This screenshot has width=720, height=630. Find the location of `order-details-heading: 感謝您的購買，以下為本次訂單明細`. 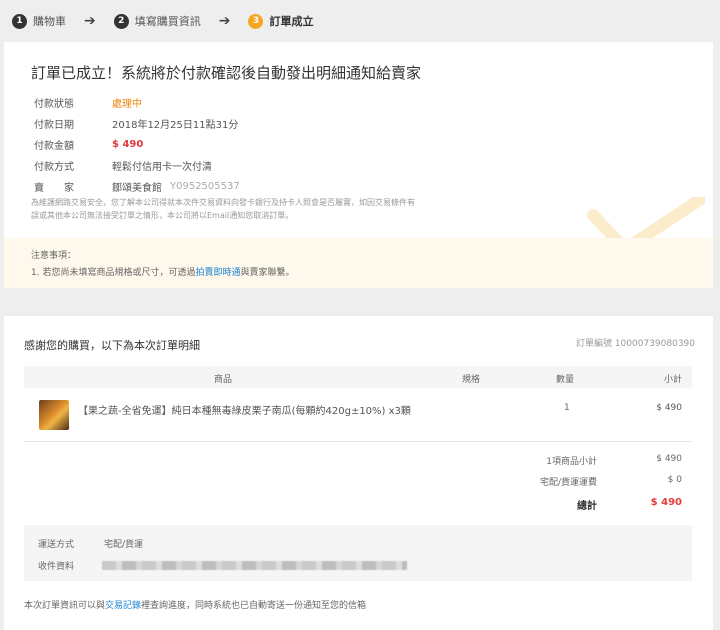

order-details-heading: 感謝您的購買，以下為本次訂單明細 is located at coordinates (112, 345).